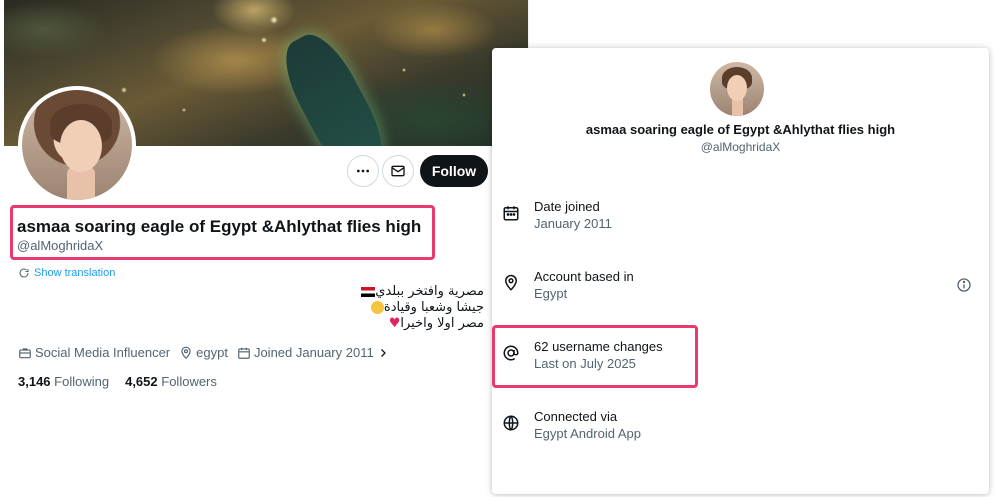 This screenshot has width=994, height=497. Describe the element at coordinates (433, 307) in the screenshot. I see `bio-text-2: جيشا وشعبا وقيادة` at that location.